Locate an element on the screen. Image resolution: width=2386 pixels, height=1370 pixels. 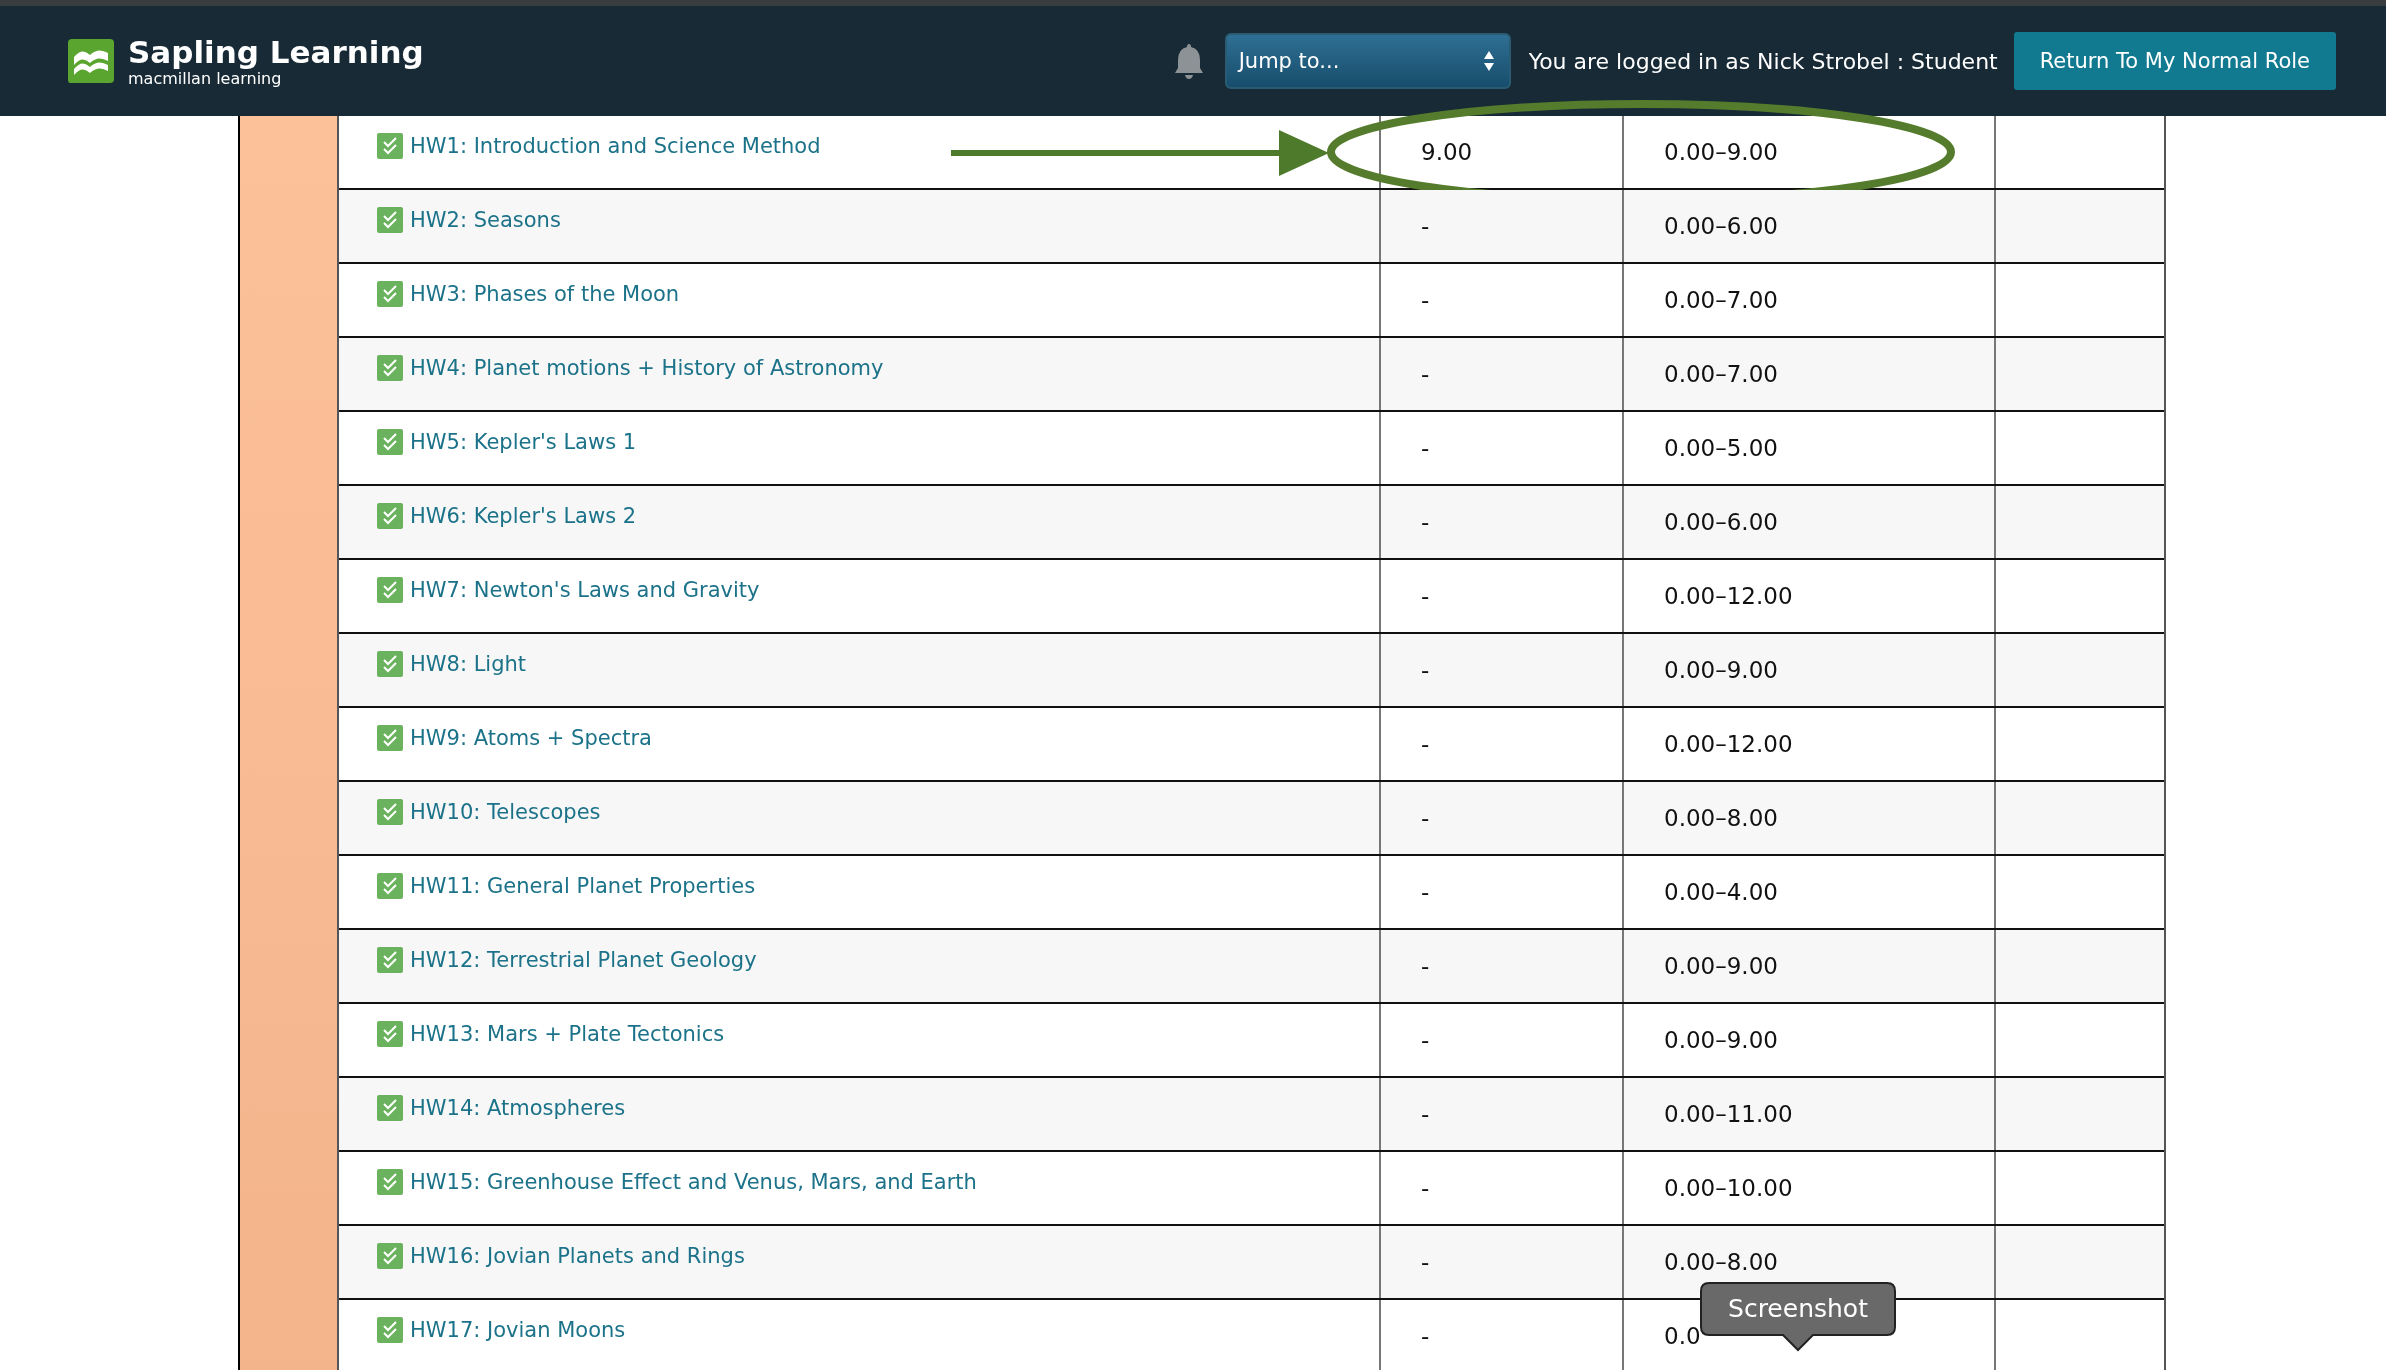
assignment-link: HW17: Jovian Moons is located at coordinates (518, 1330).